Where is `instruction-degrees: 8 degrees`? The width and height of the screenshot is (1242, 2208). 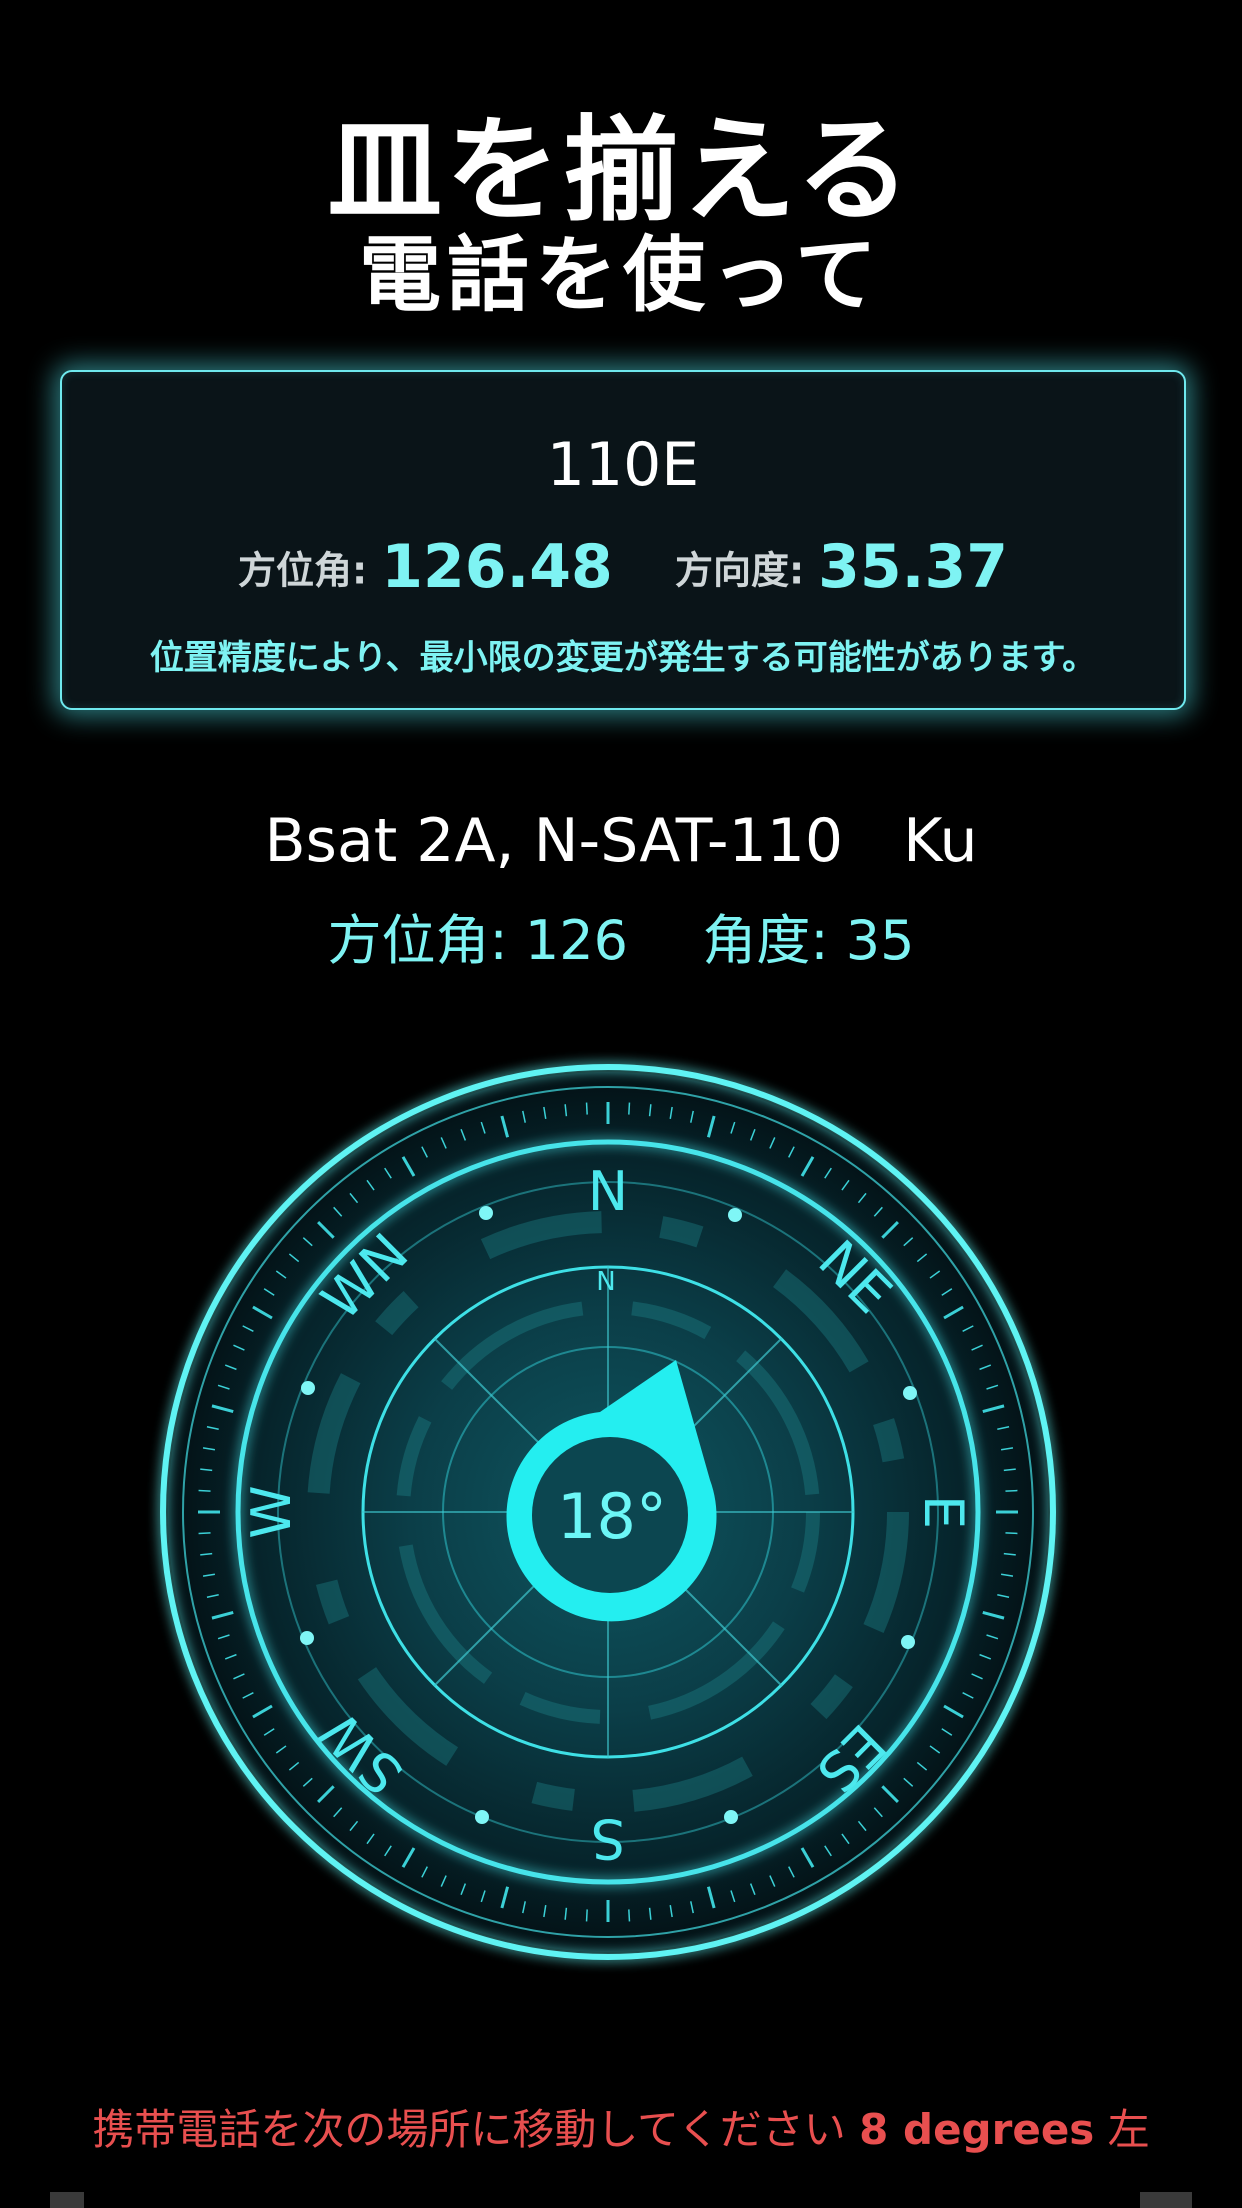
instruction-degrees: 8 degrees is located at coordinates (977, 2129).